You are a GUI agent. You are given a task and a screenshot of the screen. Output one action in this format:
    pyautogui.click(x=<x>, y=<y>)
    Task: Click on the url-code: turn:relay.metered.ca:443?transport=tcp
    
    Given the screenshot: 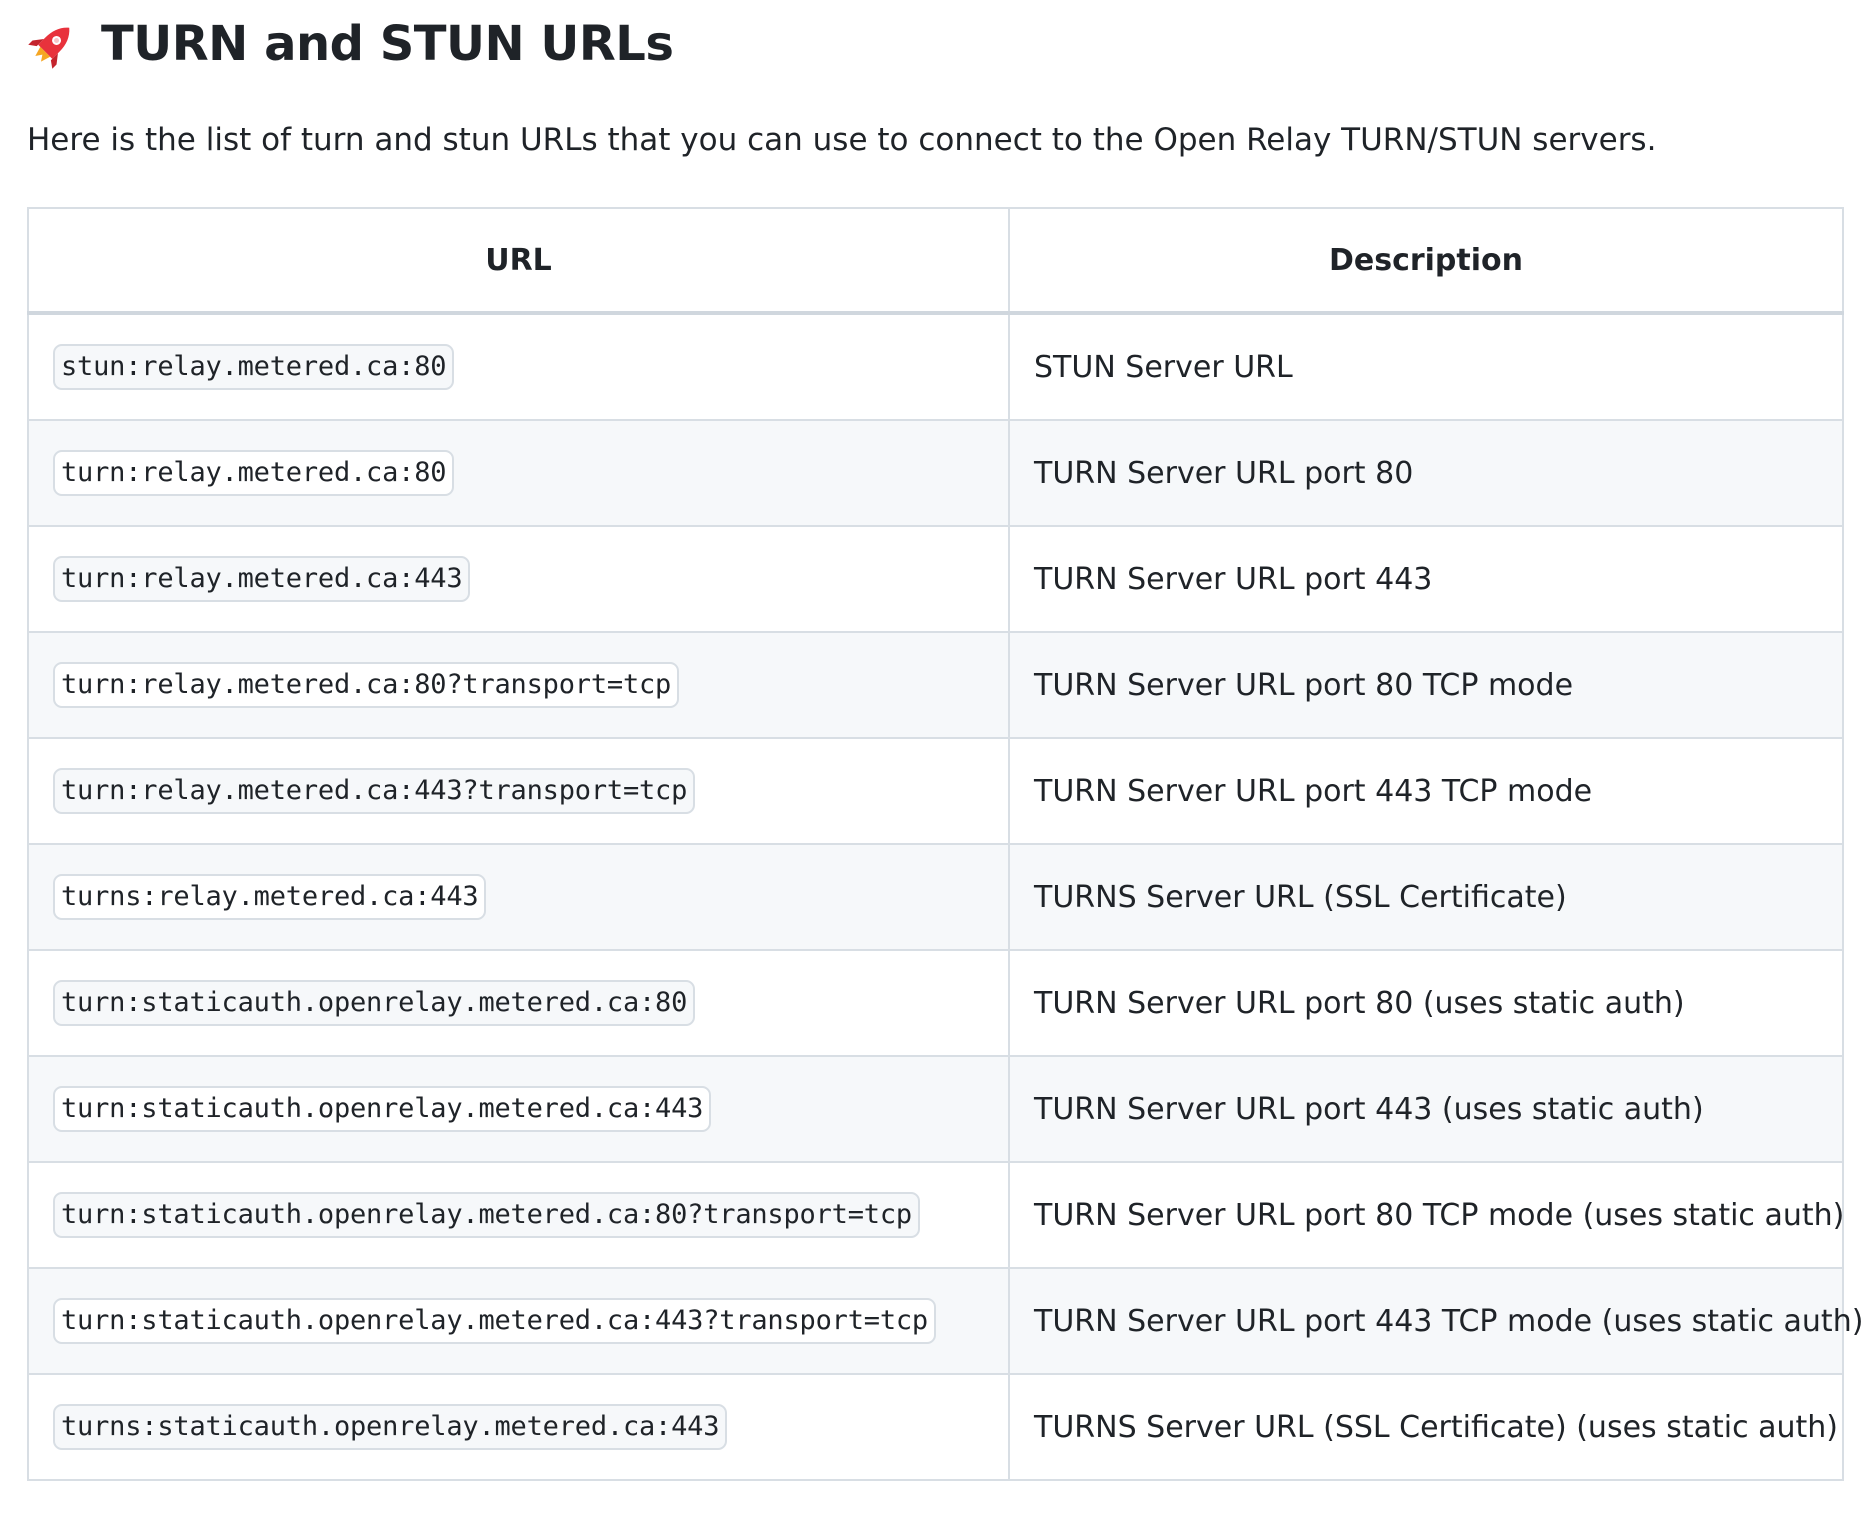 What is the action you would take?
    pyautogui.click(x=374, y=791)
    